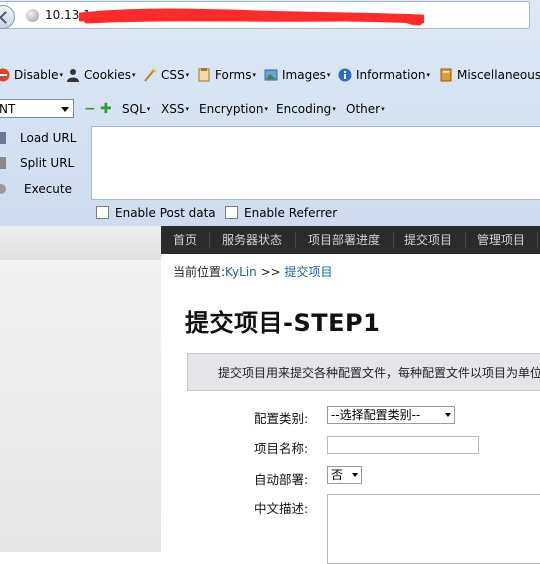 Image resolution: width=540 pixels, height=564 pixels. Describe the element at coordinates (376, 415) in the screenshot. I see `config-type-select-value: --选择配置类别--` at that location.